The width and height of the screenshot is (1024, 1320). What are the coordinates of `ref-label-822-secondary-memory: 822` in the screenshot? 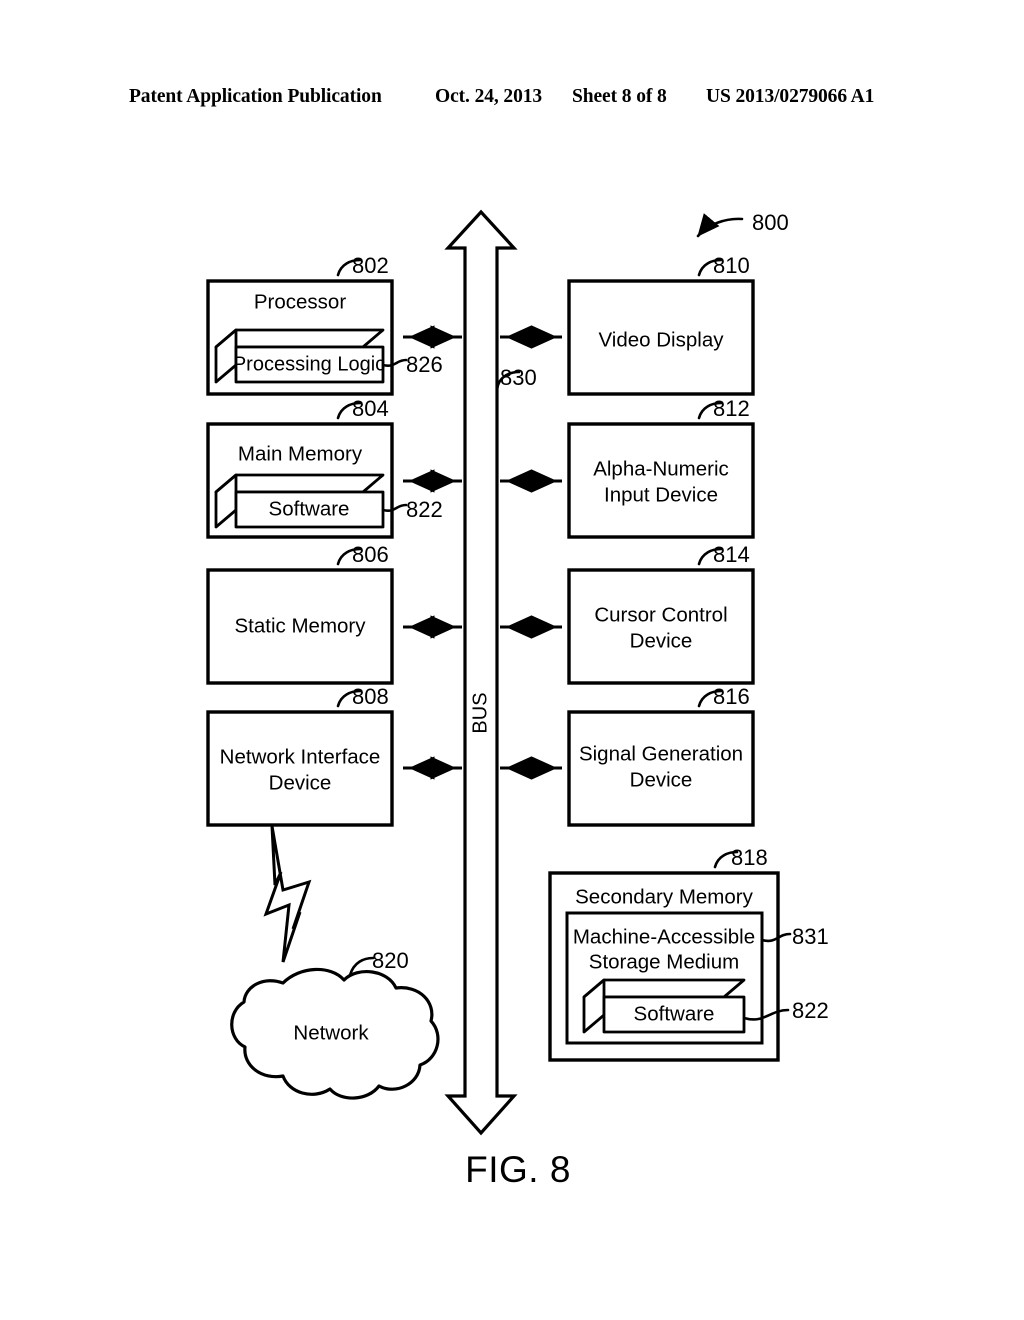 It's located at (810, 1010).